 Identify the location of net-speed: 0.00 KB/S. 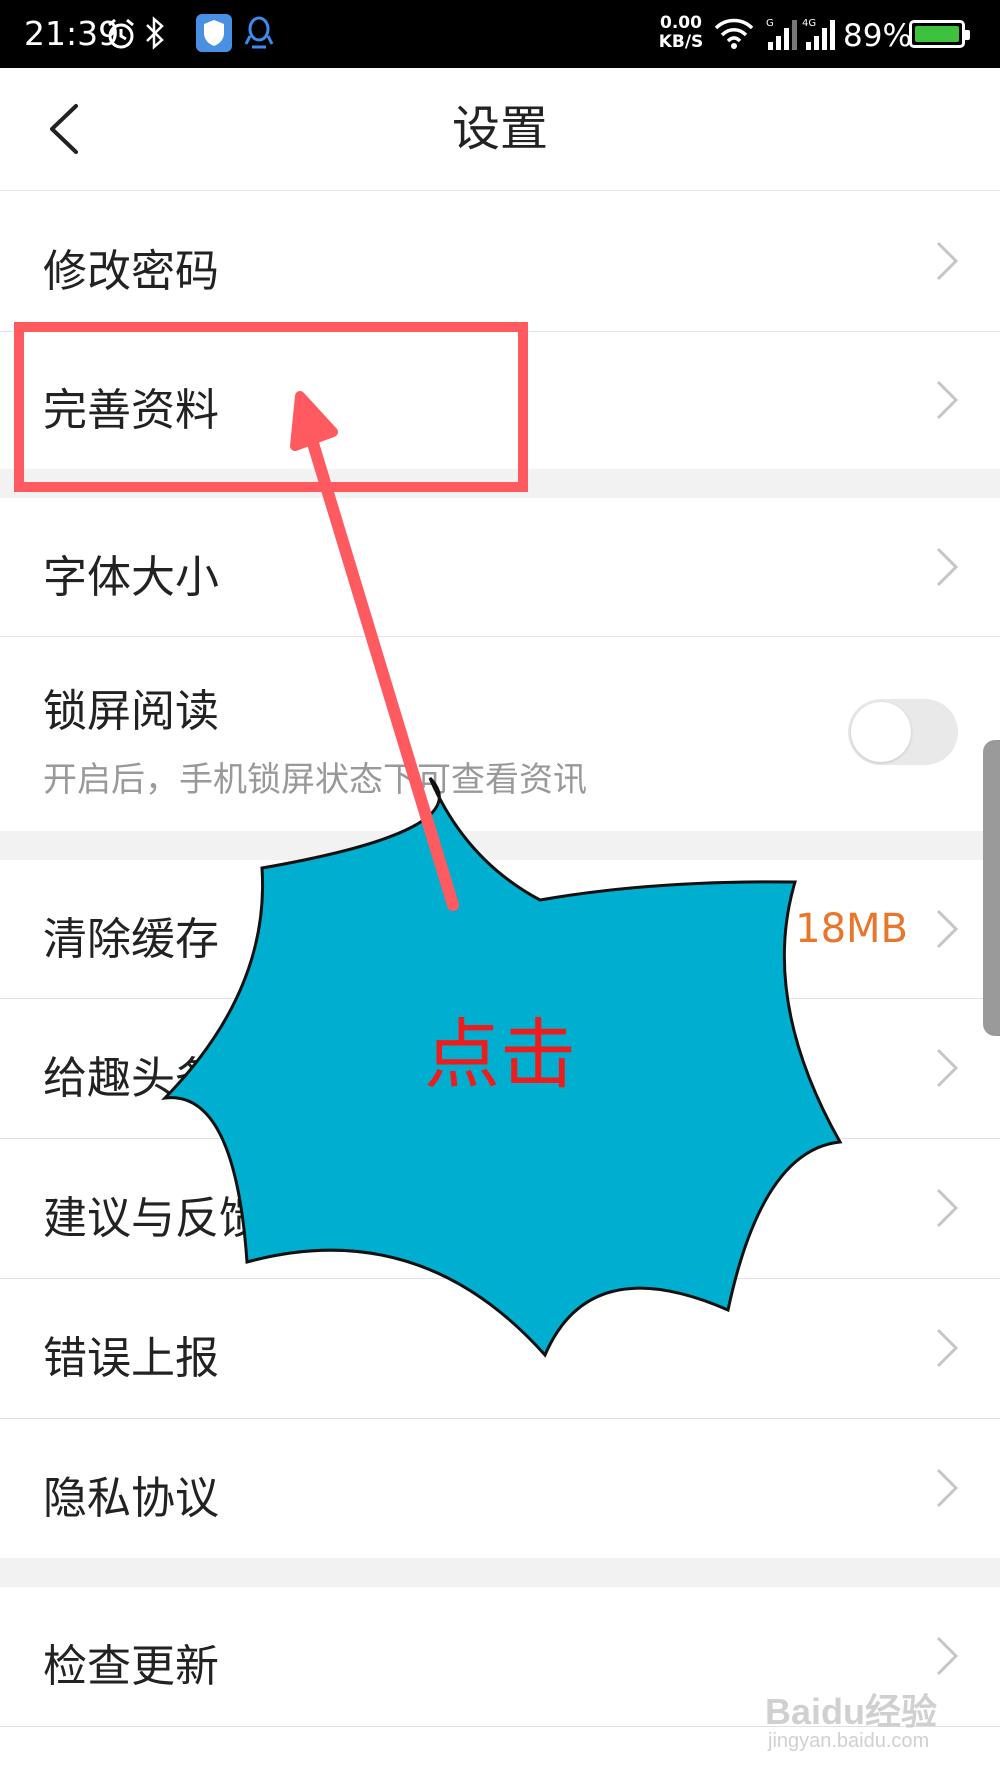
(681, 33).